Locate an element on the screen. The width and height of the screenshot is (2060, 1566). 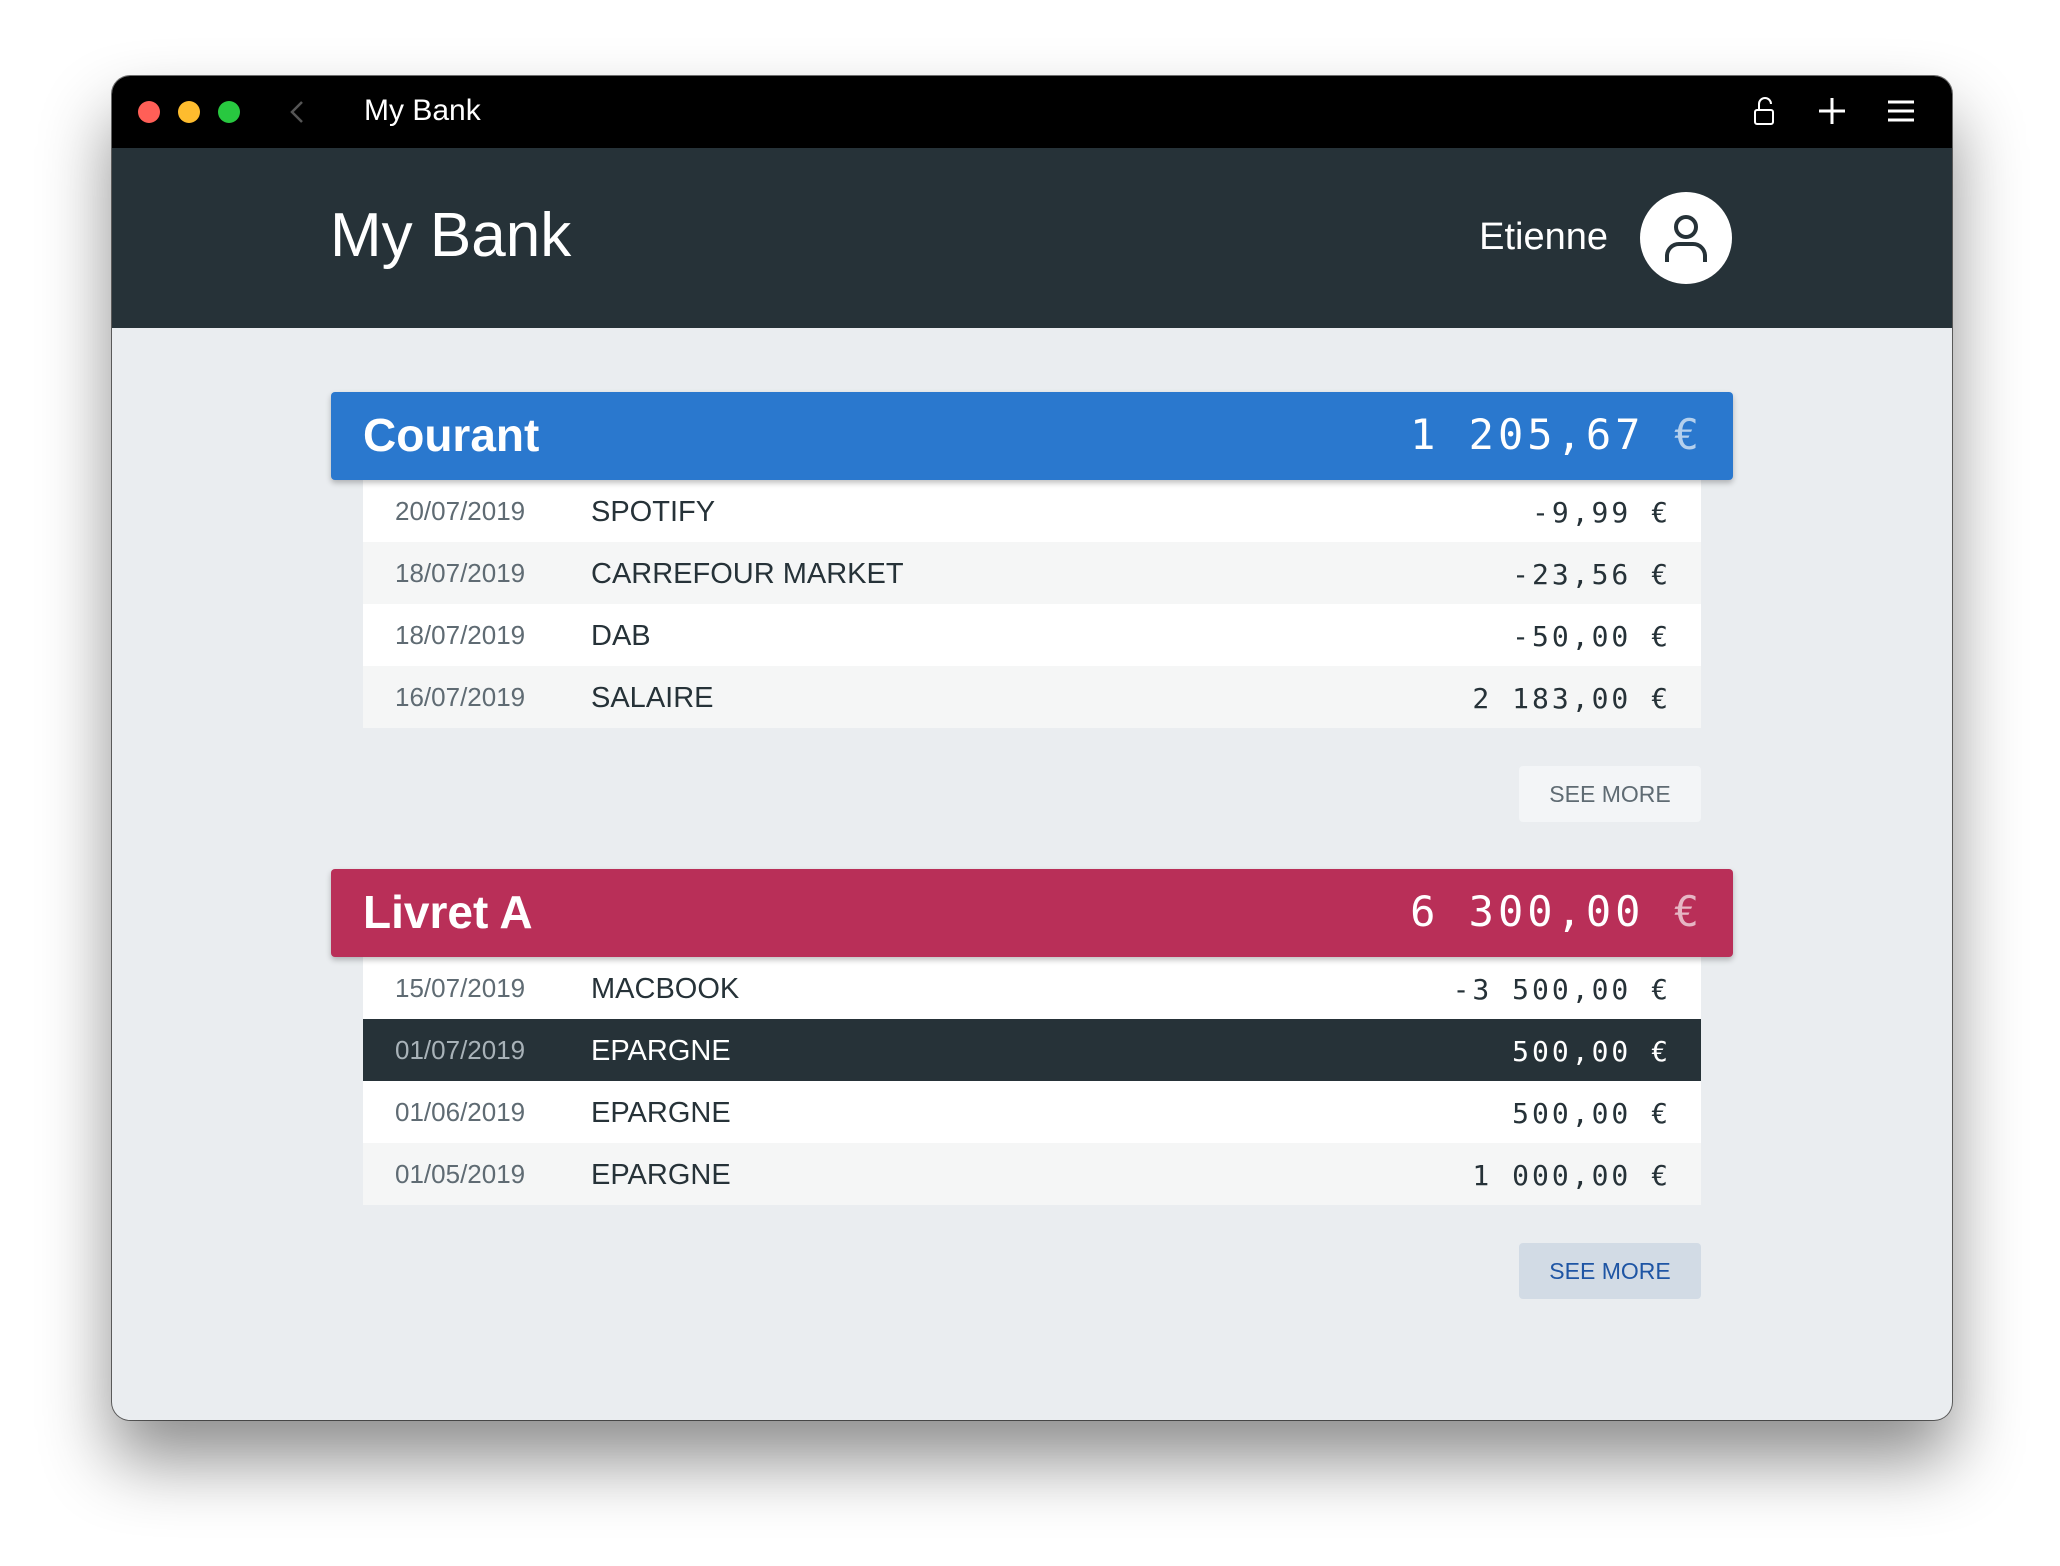
close-window-button is located at coordinates (149, 112).